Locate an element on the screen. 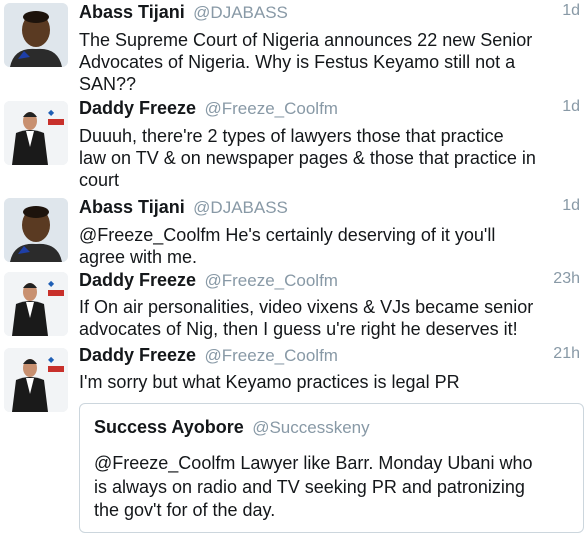 This screenshot has width=586, height=533. quoted-author-handle: @Successkeny is located at coordinates (310, 427).